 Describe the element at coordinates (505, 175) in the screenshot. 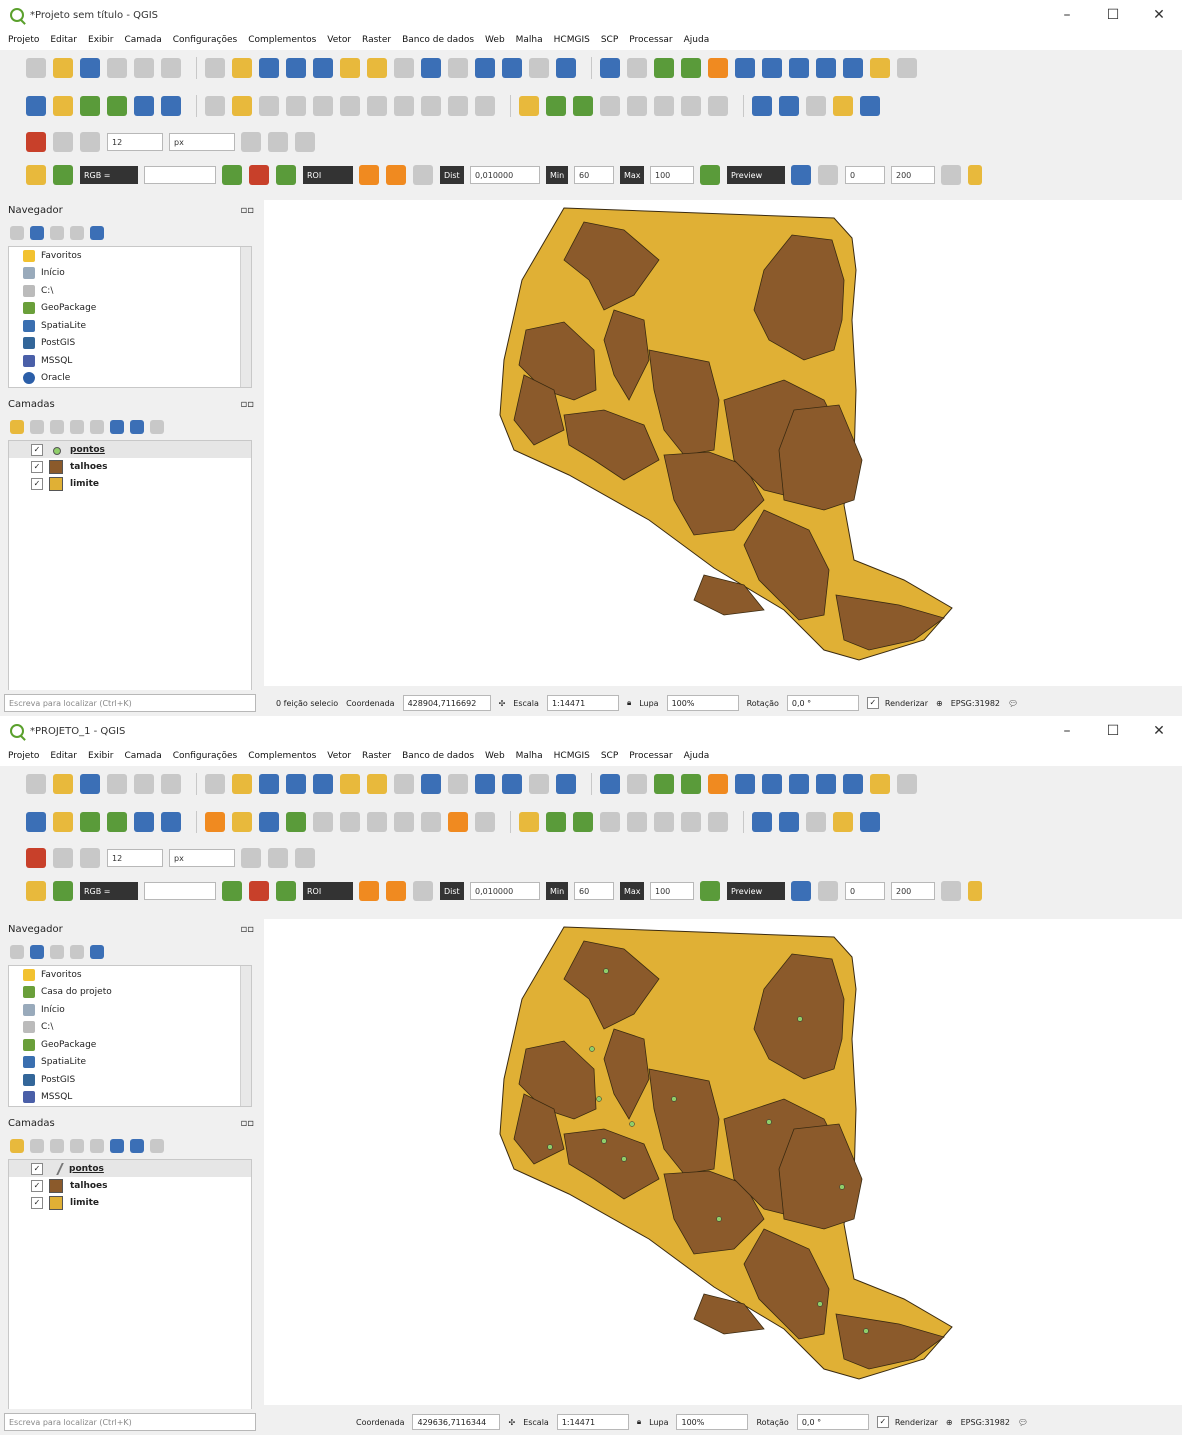

I see `dist-input: 0,010000` at that location.